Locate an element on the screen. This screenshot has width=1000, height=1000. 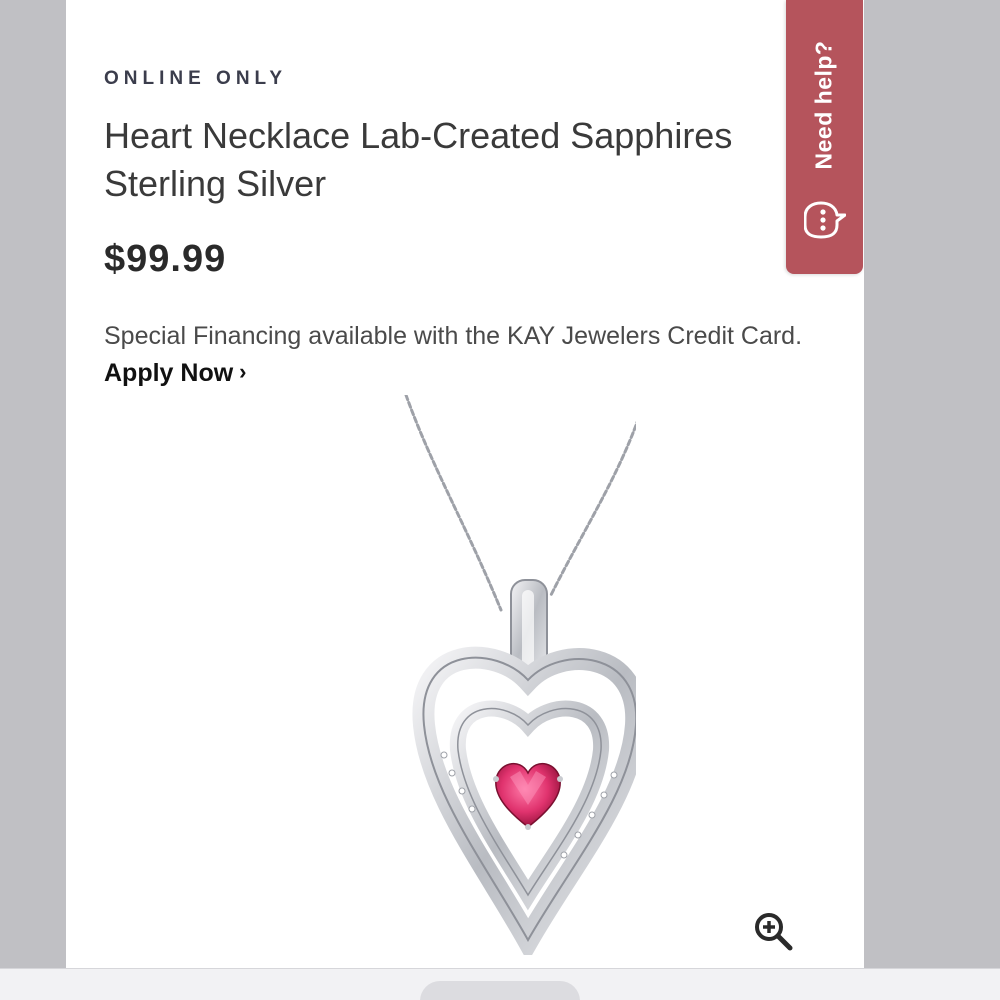
need-help-tab: Need help? is located at coordinates (824, 137).